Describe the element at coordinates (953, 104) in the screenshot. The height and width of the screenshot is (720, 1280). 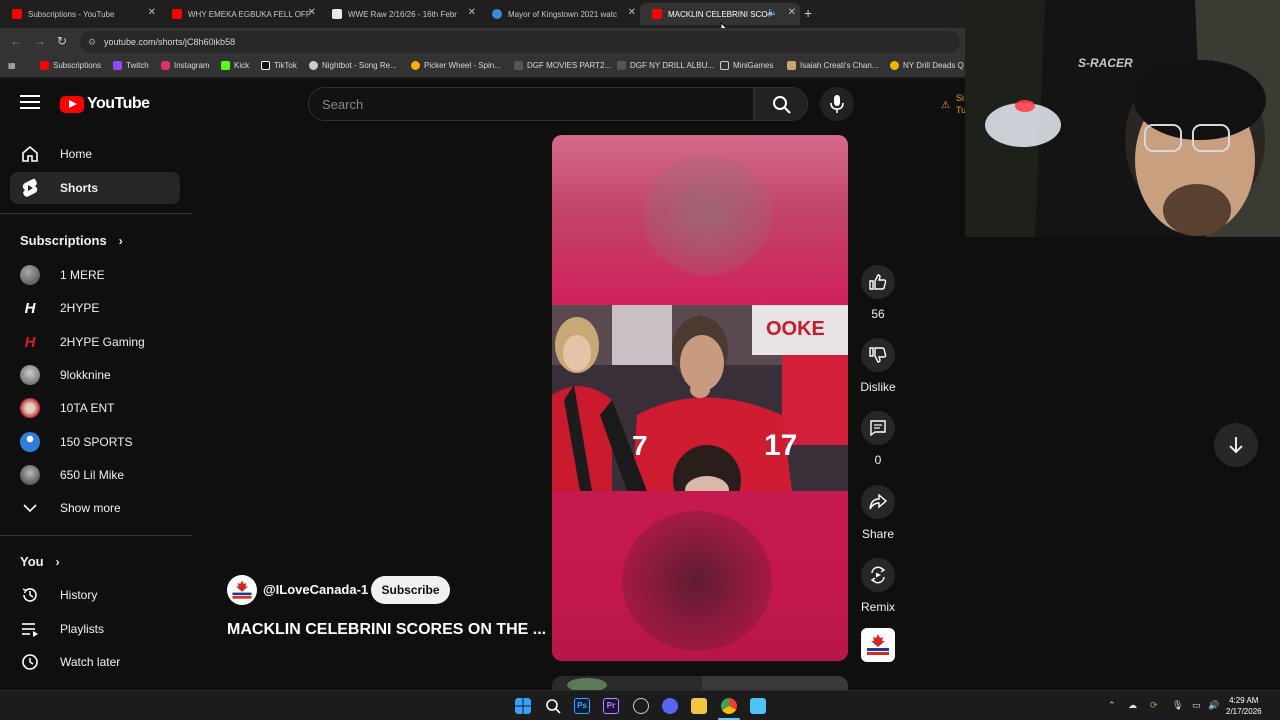
I see `sign-in-link: ⚠ Si Tu` at that location.